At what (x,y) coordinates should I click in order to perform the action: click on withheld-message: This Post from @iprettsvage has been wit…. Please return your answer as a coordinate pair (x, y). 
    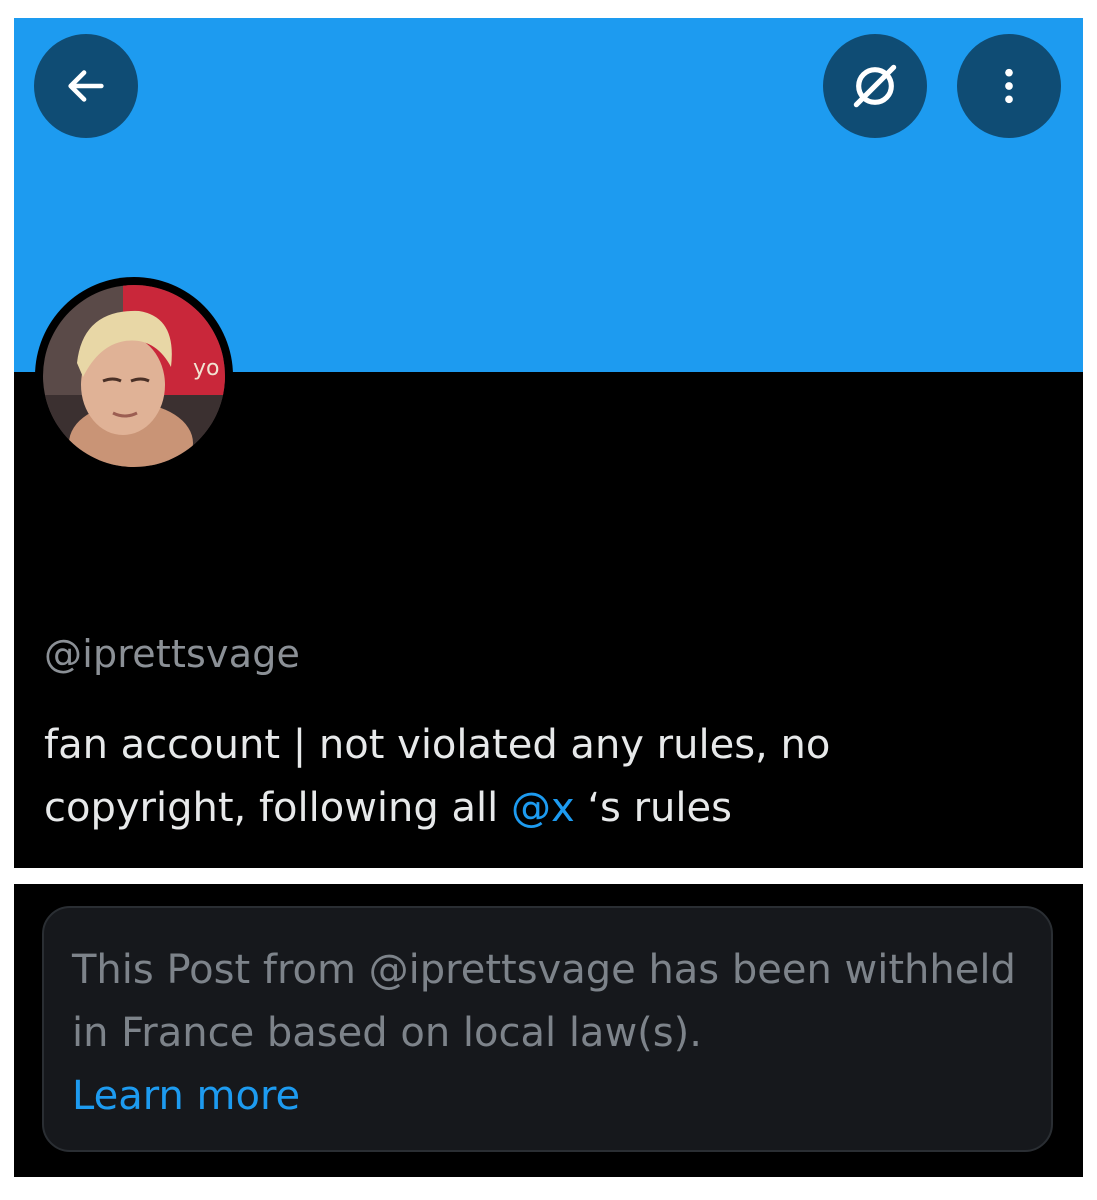
    Looking at the image, I should click on (544, 1001).